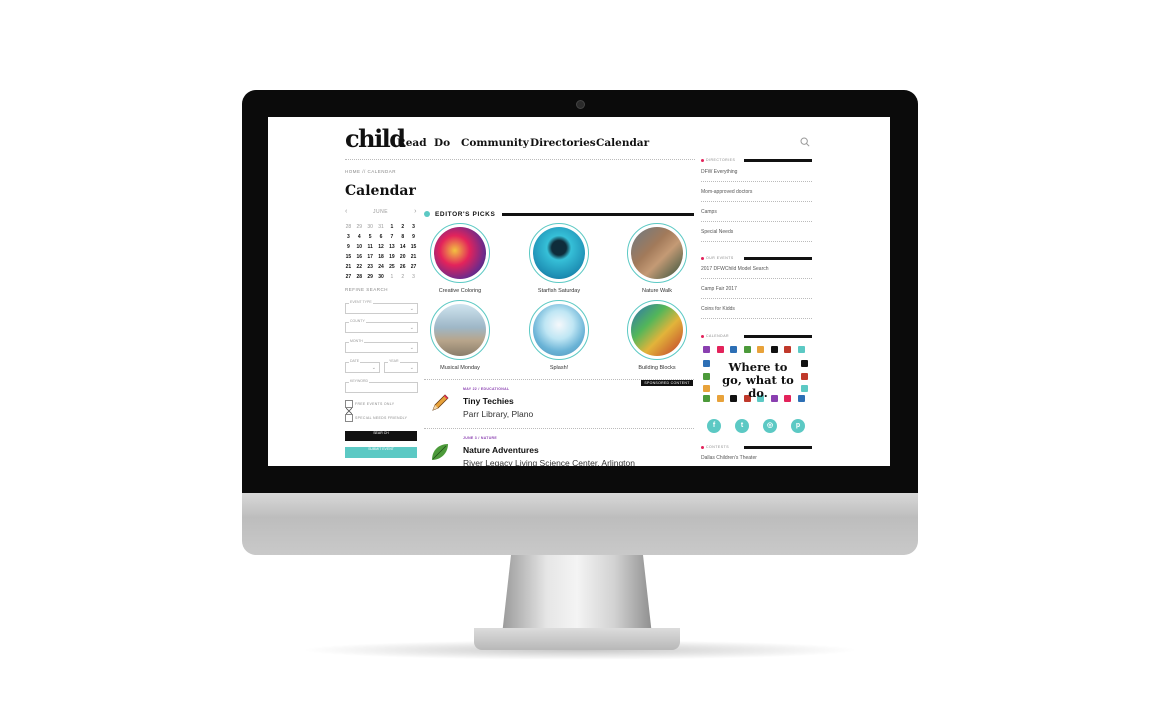  What do you see at coordinates (359, 257) in the screenshot?
I see `calendar-day: 16` at bounding box center [359, 257].